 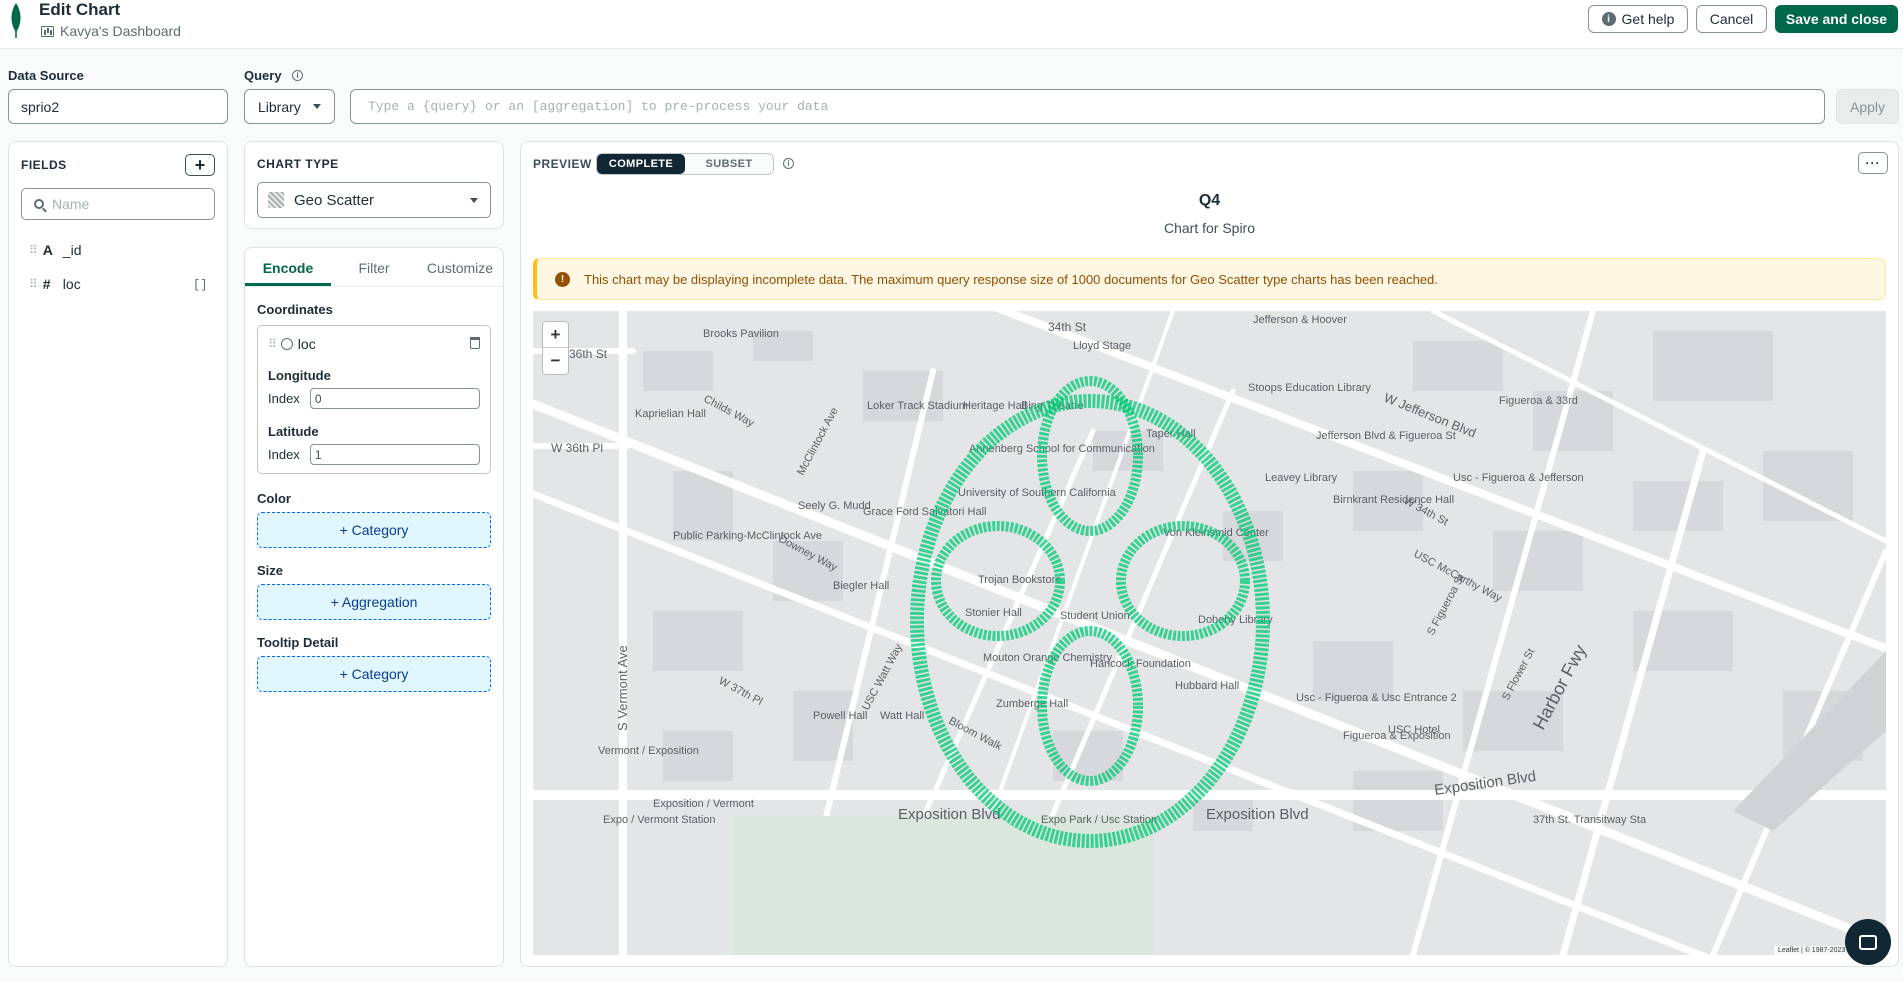 What do you see at coordinates (925, 512) in the screenshot?
I see `svg-text: Grace Ford Salvatori Hall` at bounding box center [925, 512].